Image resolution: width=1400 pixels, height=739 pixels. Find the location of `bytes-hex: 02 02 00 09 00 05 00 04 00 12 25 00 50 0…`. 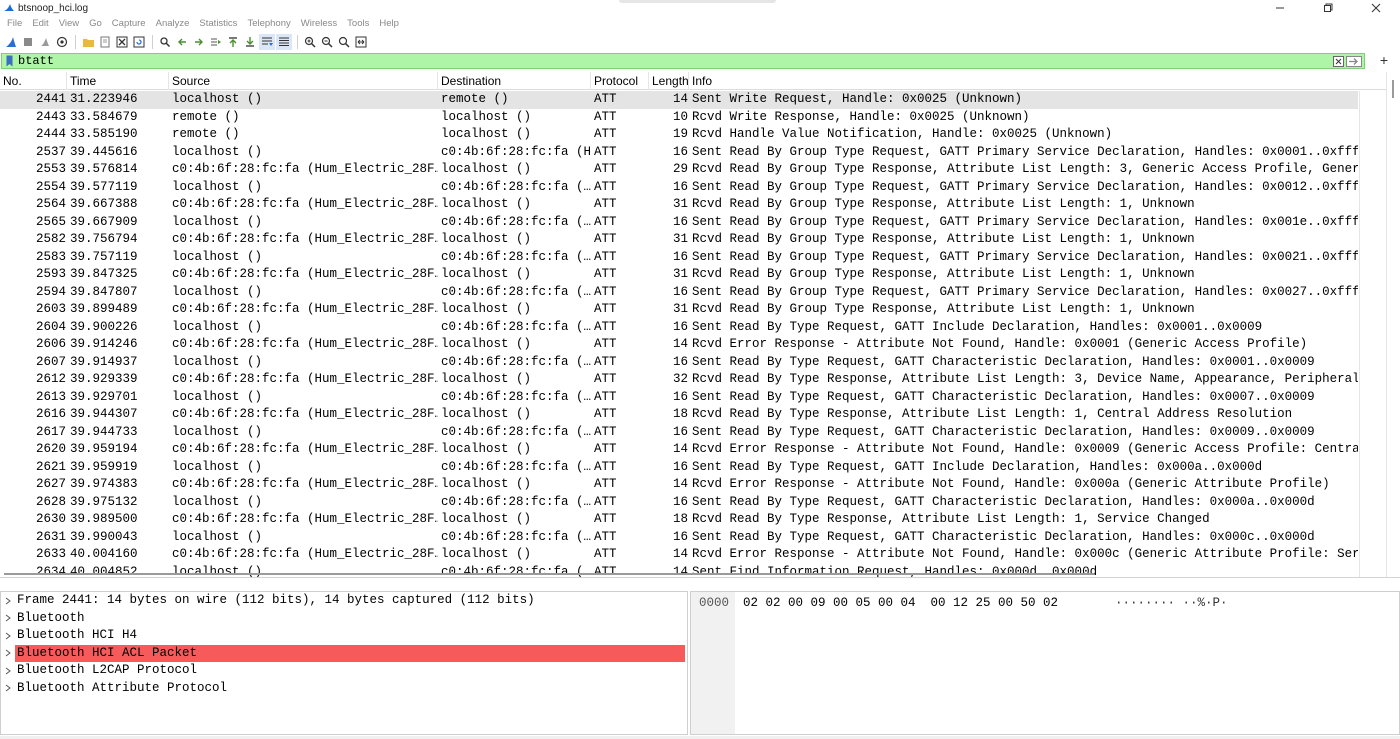

bytes-hex: 02 02 00 09 00 05 00 04 00 12 25 00 50 0… is located at coordinates (900, 603).